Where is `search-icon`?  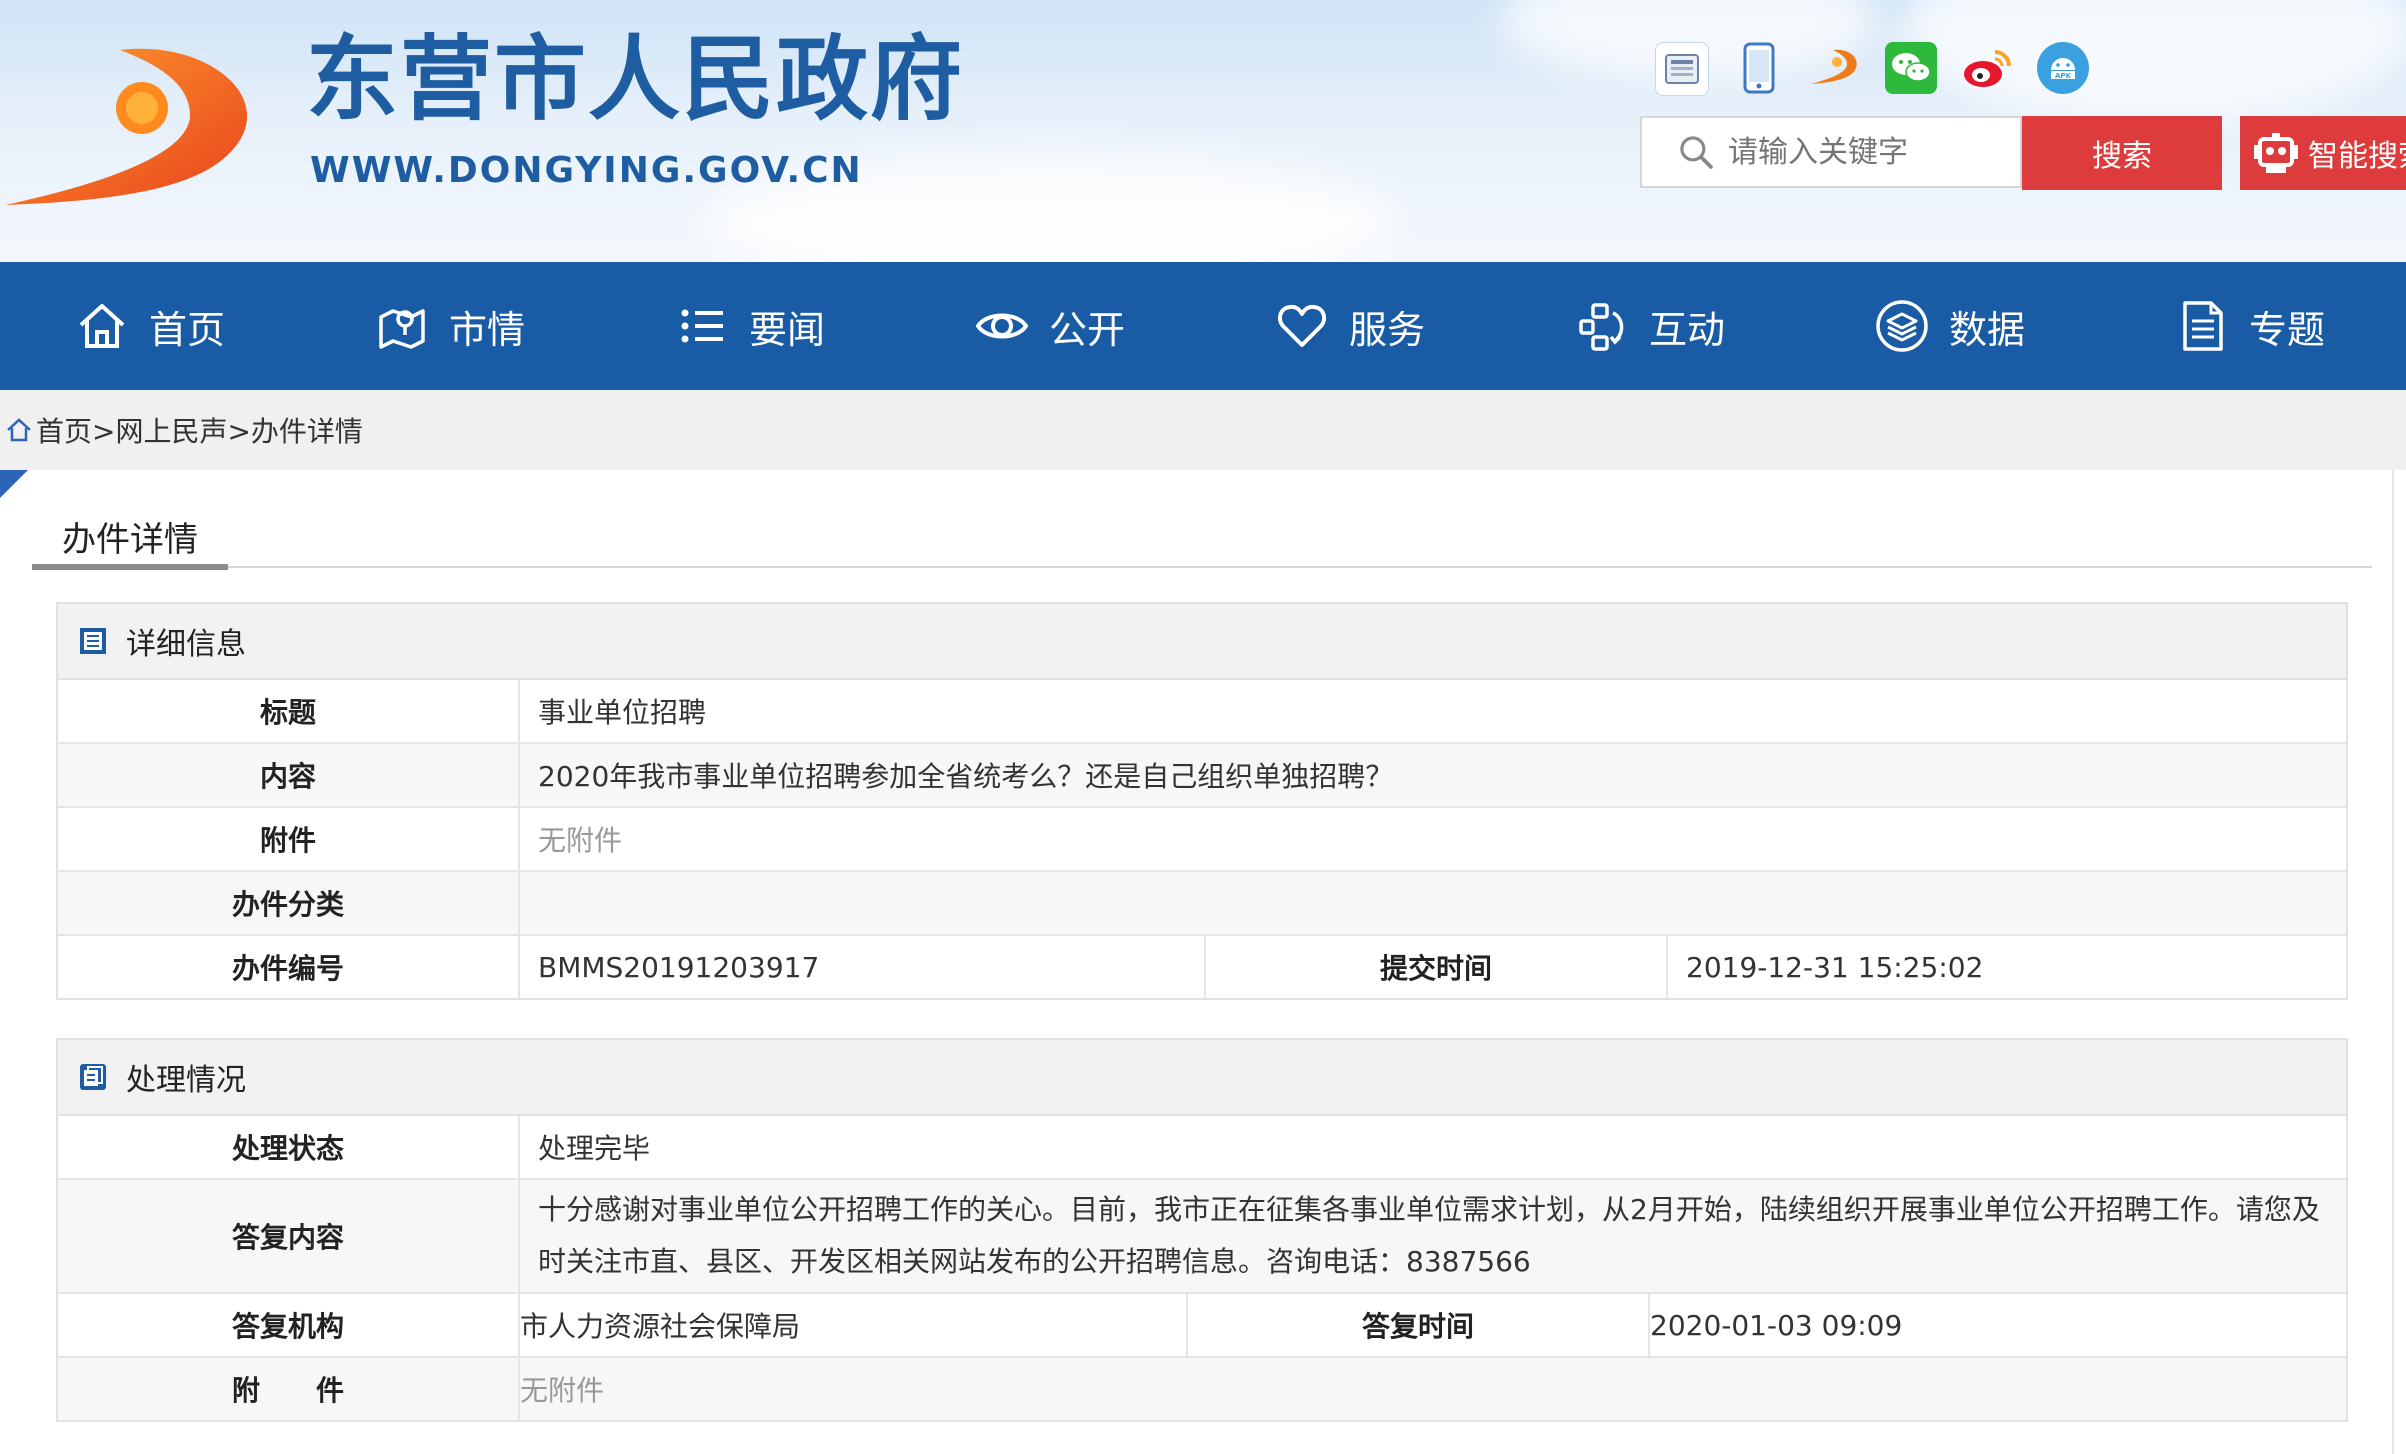
search-icon is located at coordinates (1696, 152).